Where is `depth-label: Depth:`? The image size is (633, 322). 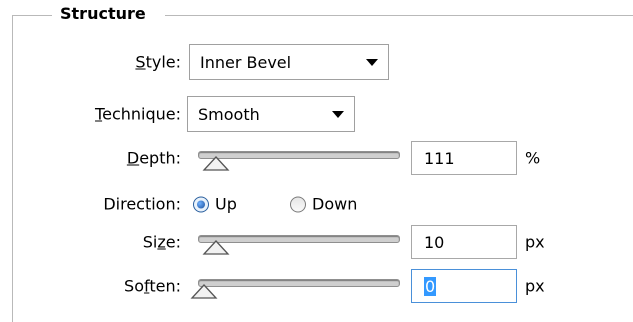 depth-label: Depth: is located at coordinates (153, 158).